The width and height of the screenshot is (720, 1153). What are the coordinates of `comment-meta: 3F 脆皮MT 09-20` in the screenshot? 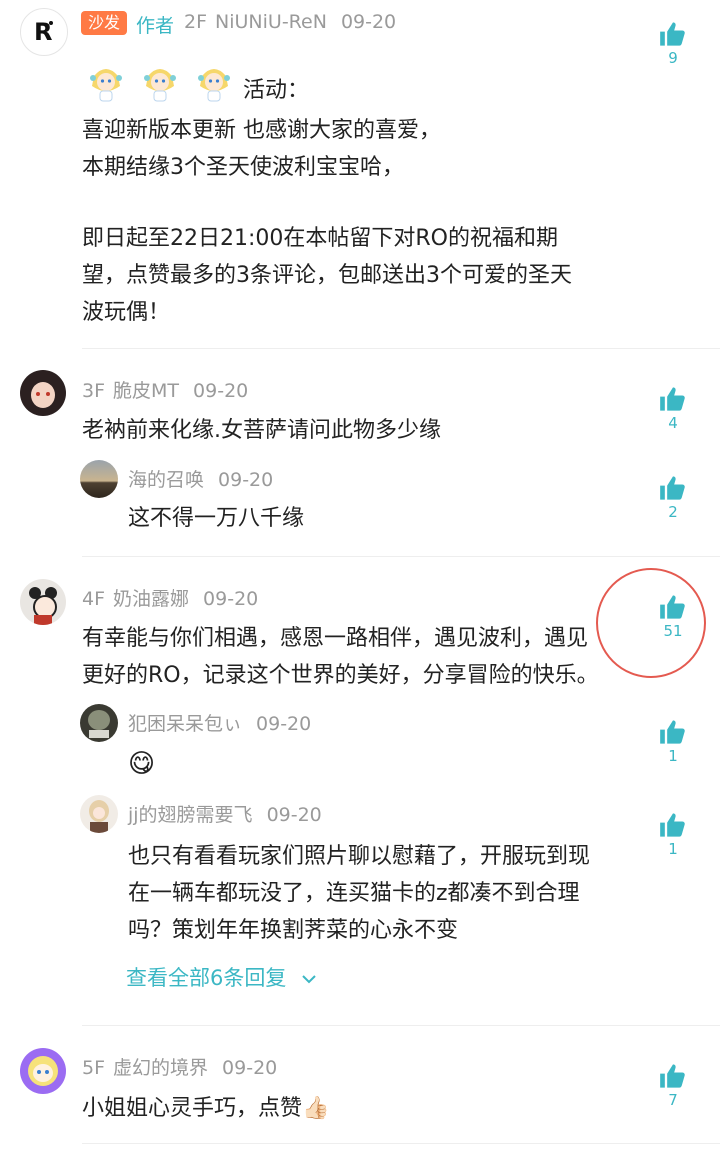 It's located at (165, 389).